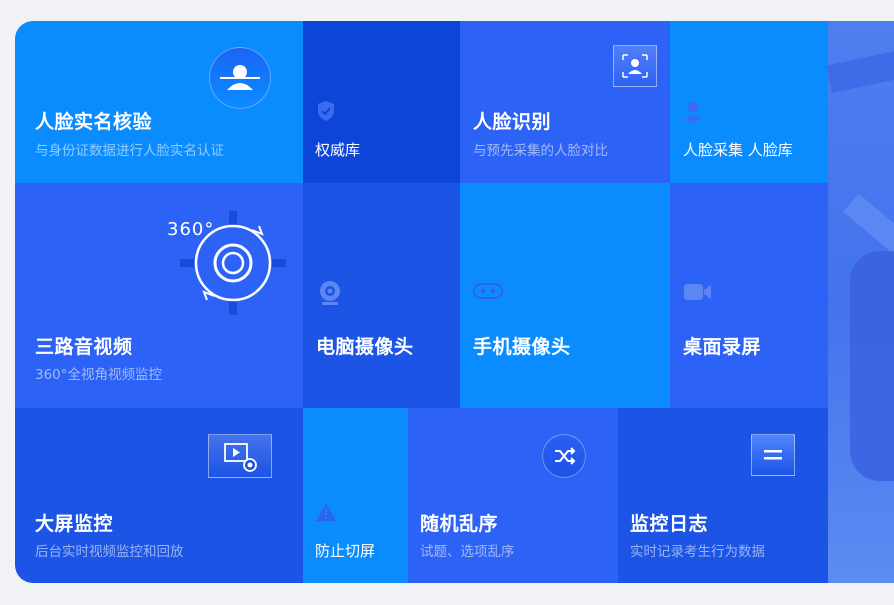 The height and width of the screenshot is (605, 894). I want to click on tile-monitor-log: 监控日志 实时记录考生行为数据, so click(723, 495).